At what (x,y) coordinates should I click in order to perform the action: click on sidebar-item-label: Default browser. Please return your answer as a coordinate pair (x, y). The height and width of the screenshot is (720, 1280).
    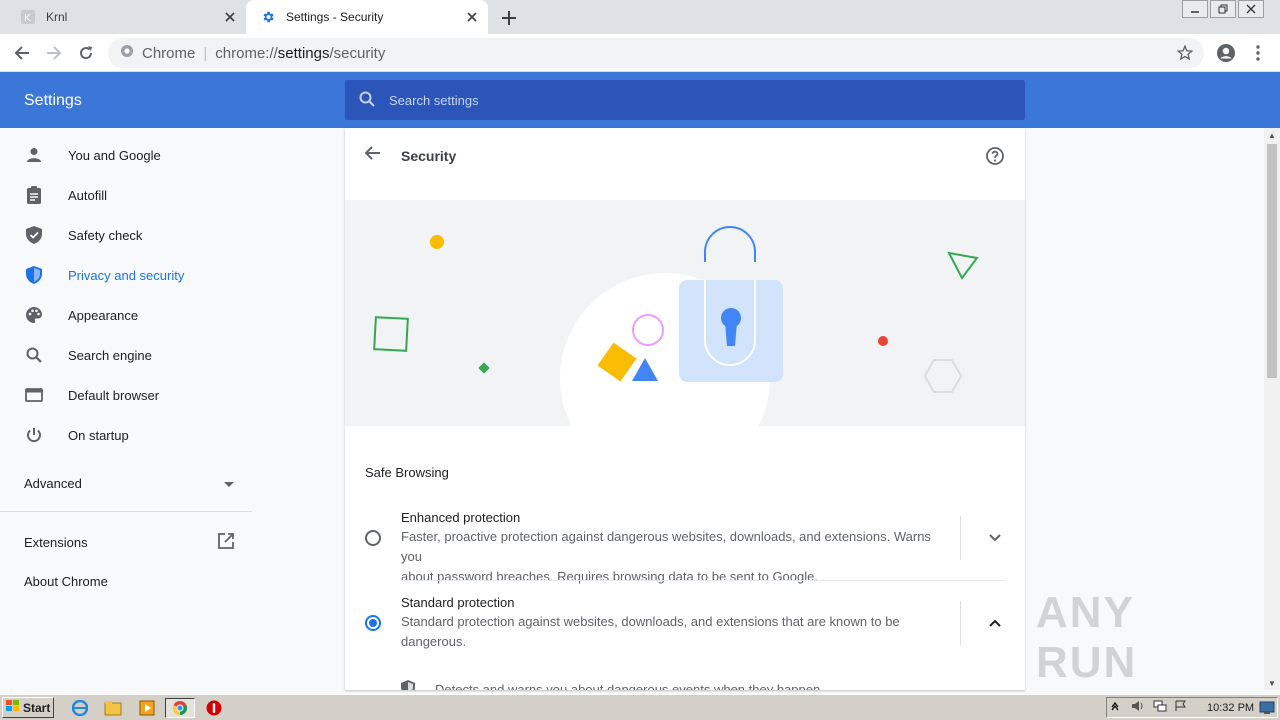
    Looking at the image, I should click on (114, 395).